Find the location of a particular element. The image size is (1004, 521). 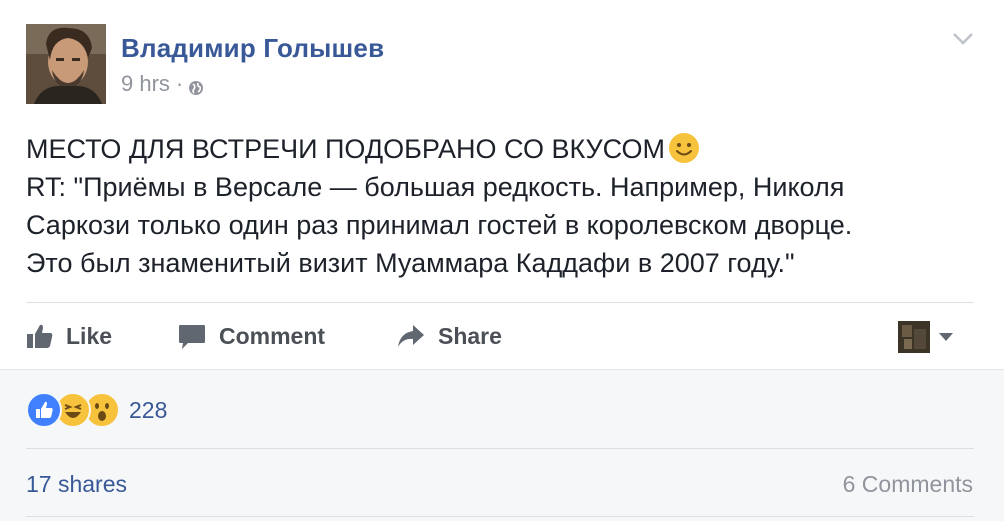

thumbs-up-icon is located at coordinates (40, 336).